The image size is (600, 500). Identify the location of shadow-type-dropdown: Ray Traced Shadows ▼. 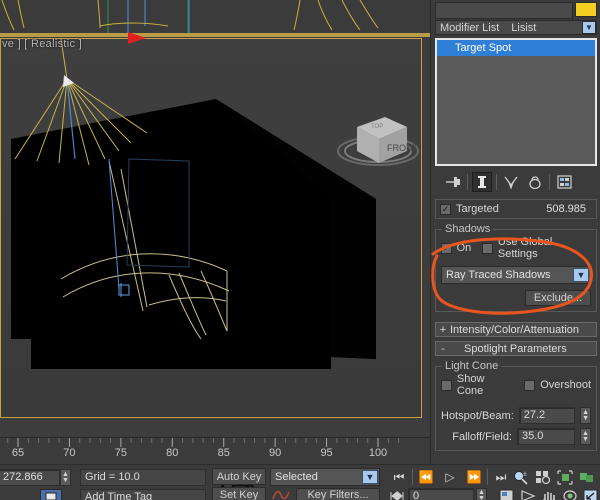
(516, 275).